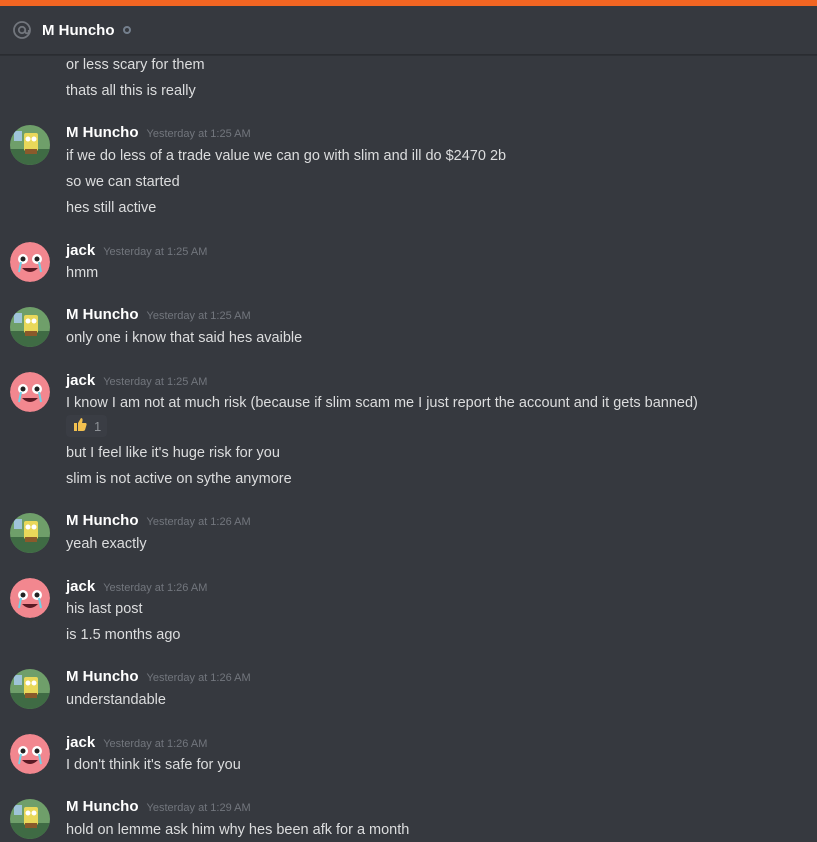  I want to click on message-header: M Huncho Yesterday at 1:29 AM, so click(158, 806).